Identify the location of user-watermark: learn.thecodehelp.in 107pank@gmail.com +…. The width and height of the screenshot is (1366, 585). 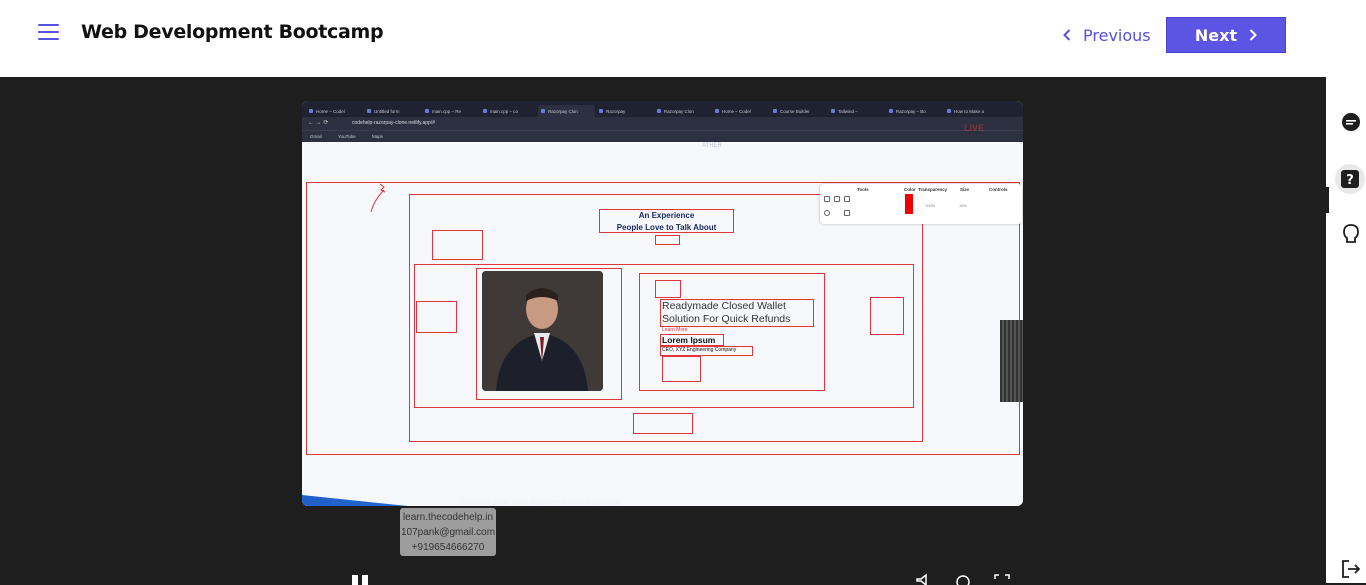
(448, 532).